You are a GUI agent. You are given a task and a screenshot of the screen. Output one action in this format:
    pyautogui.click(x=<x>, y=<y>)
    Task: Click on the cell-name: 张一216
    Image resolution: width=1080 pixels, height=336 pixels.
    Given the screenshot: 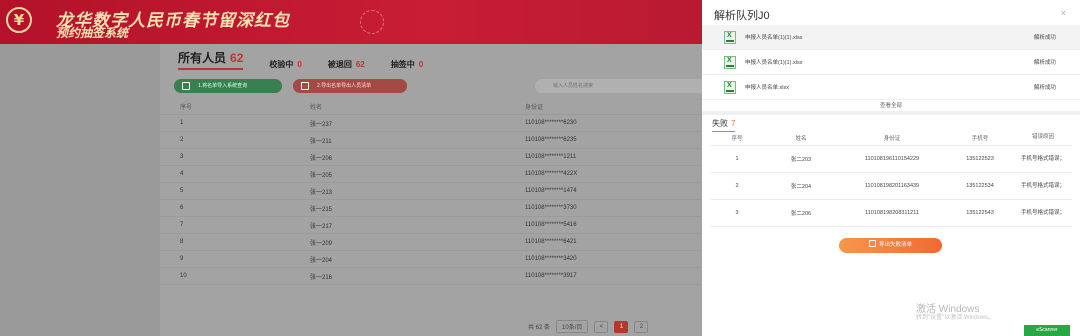 What is the action you would take?
    pyautogui.click(x=321, y=277)
    